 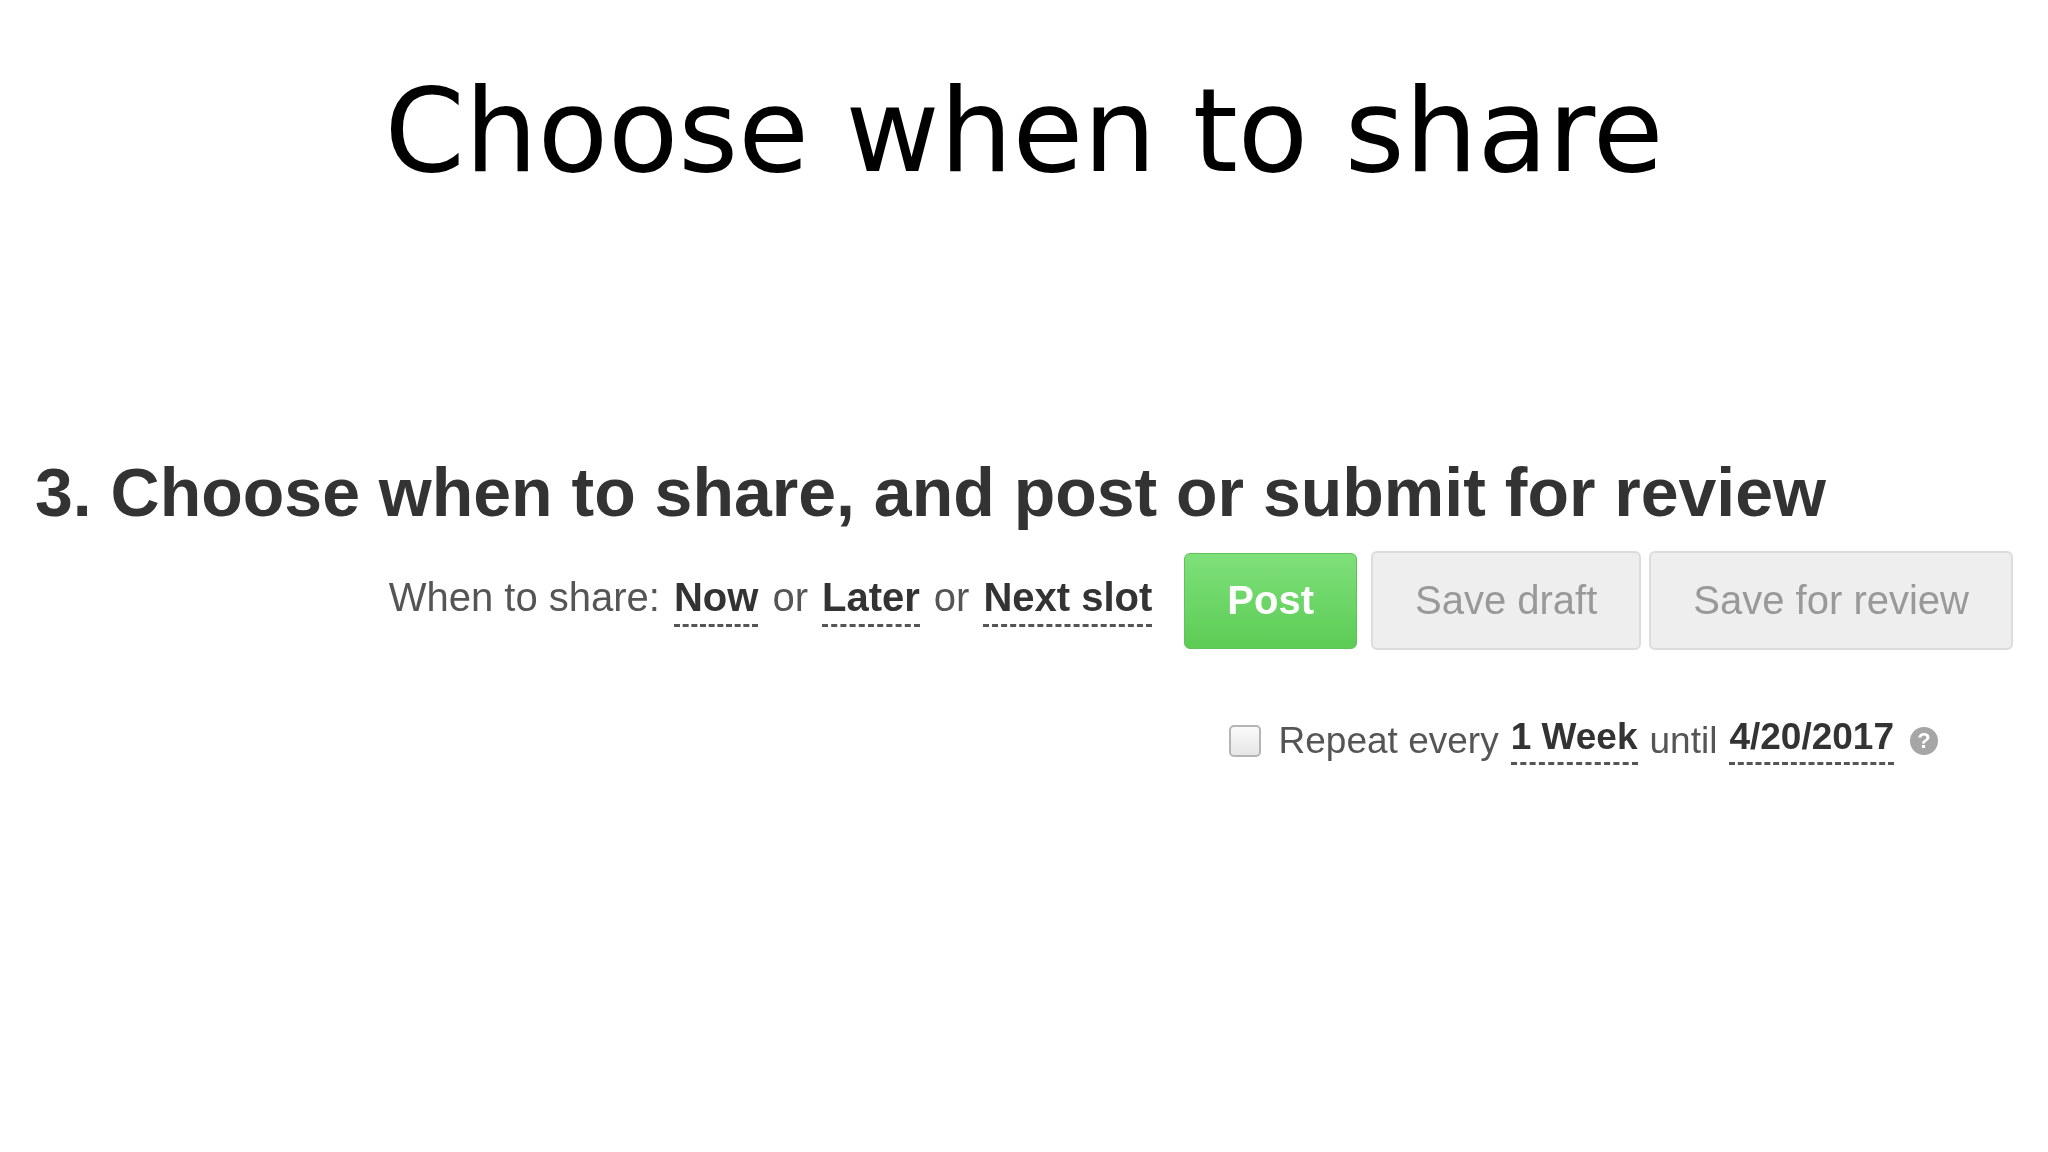 What do you see at coordinates (1388, 740) in the screenshot?
I see `label-text: Repeat every` at bounding box center [1388, 740].